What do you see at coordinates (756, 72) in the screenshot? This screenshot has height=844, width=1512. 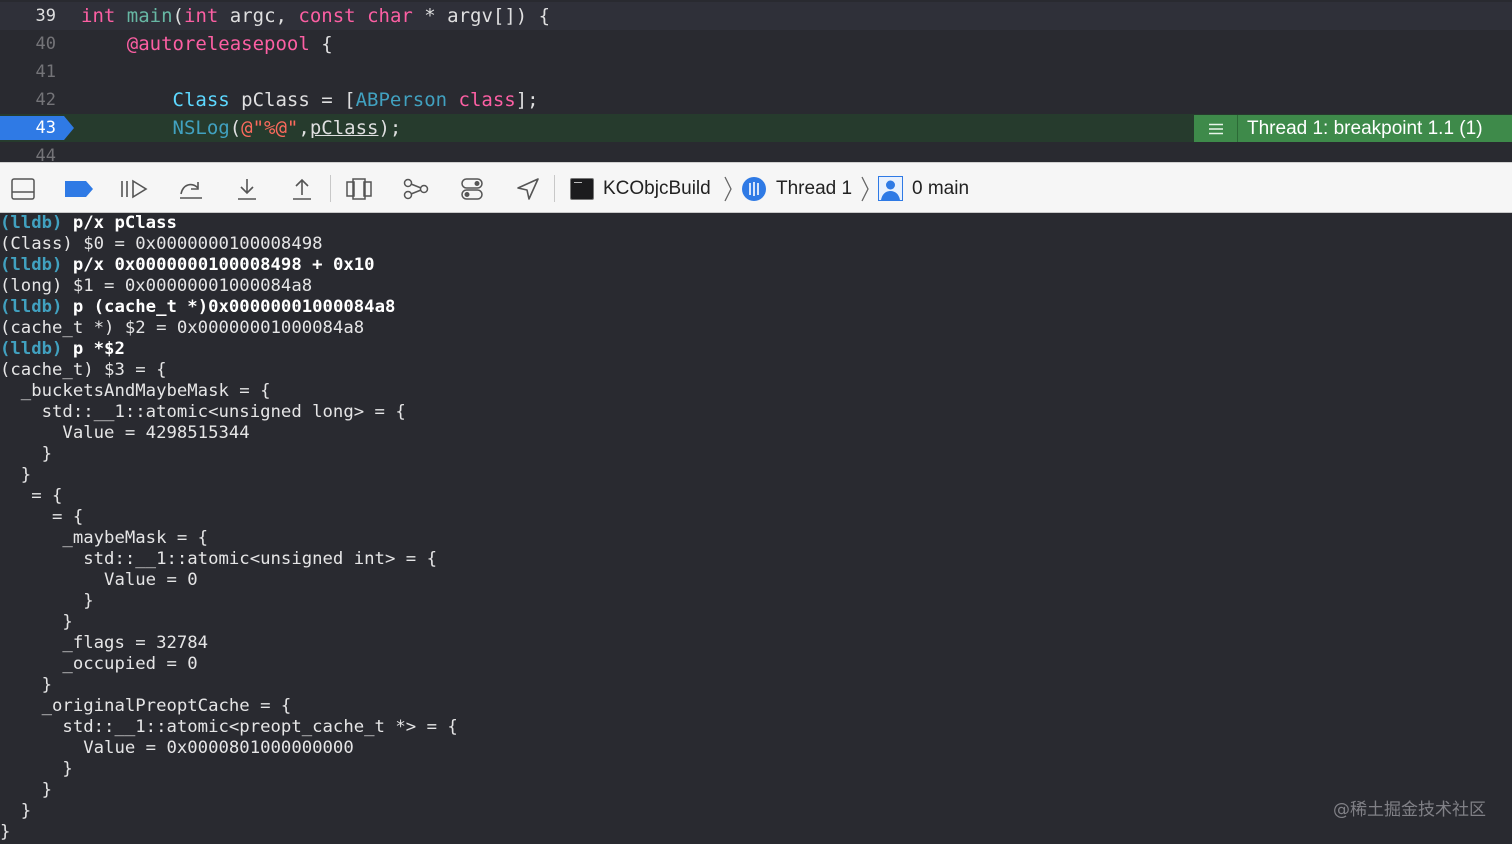 I see `code-line-41: 41` at bounding box center [756, 72].